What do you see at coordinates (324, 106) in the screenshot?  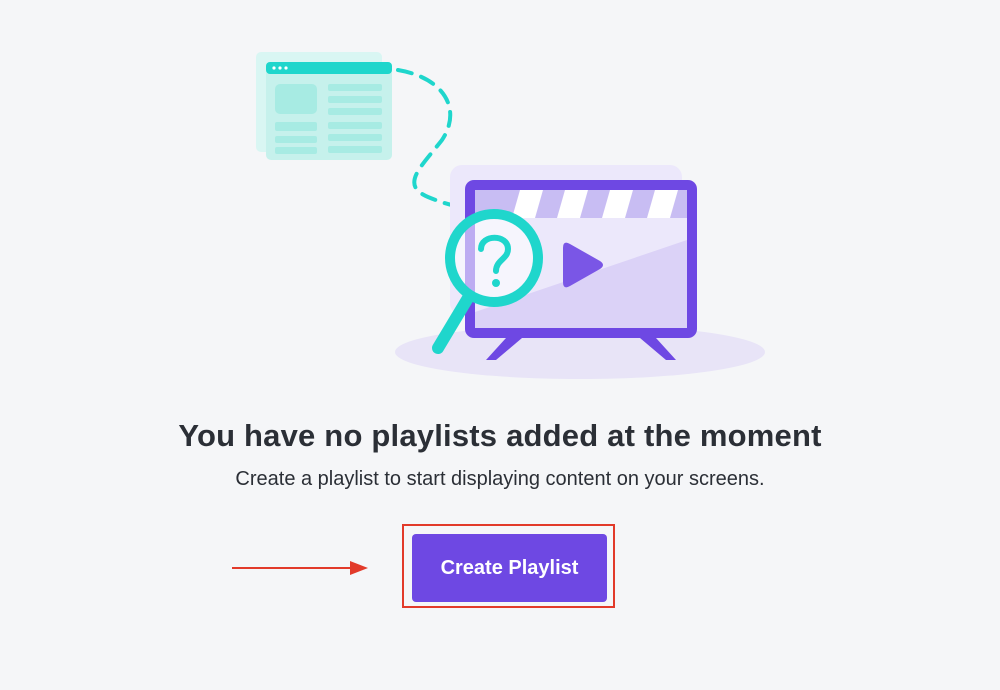 I see `browser-window-icon` at bounding box center [324, 106].